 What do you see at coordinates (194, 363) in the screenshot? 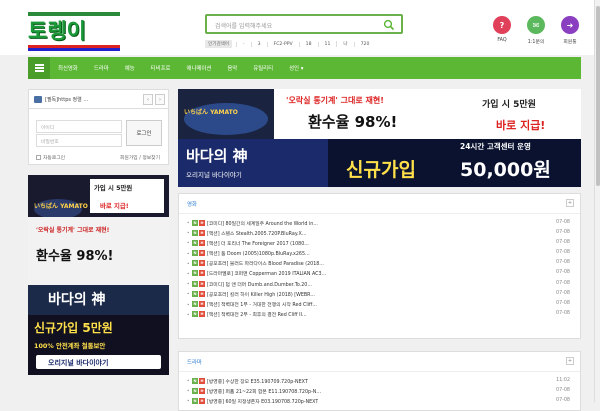
I see `drama-board-title: 드라마` at bounding box center [194, 363].